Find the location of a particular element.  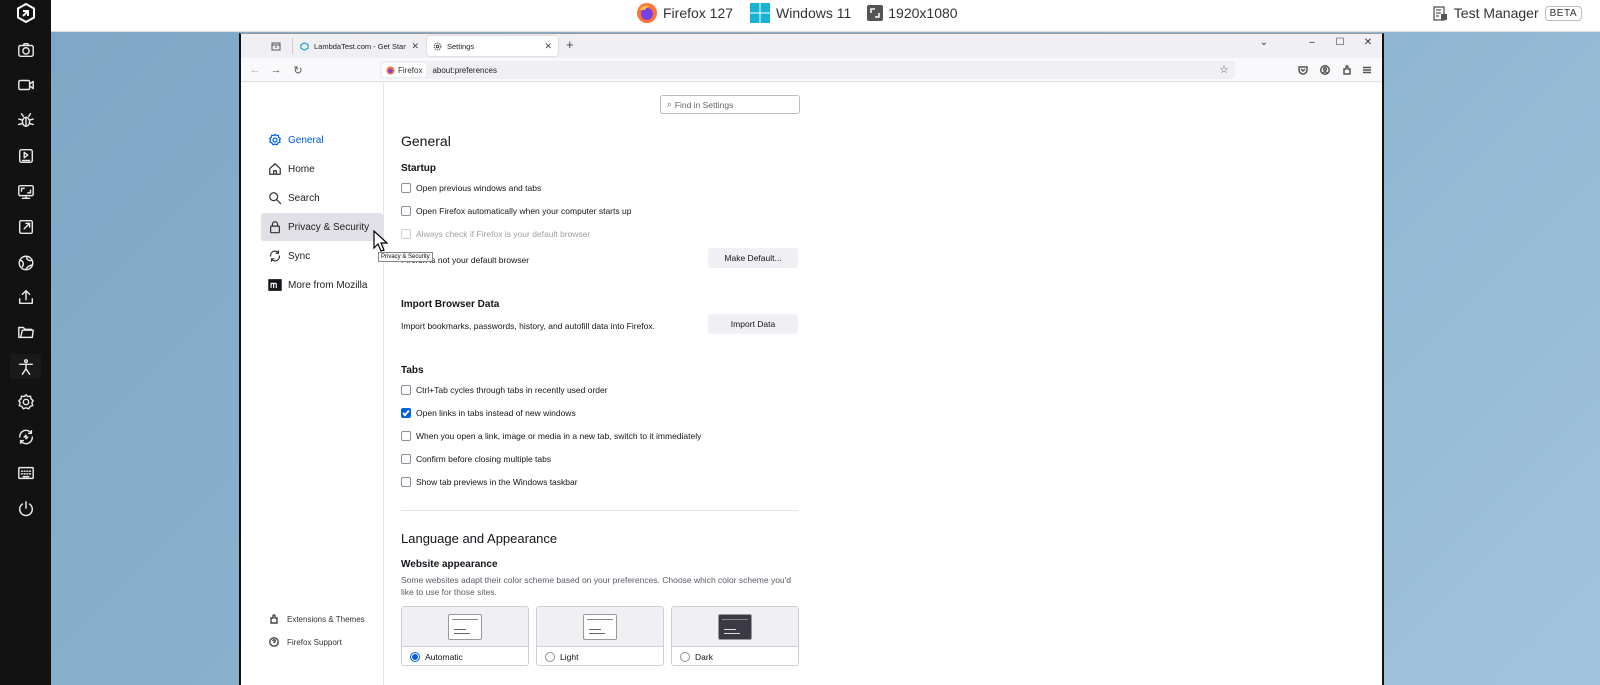

checkbox-label: Confirm before closing multiple tabs is located at coordinates (484, 459).